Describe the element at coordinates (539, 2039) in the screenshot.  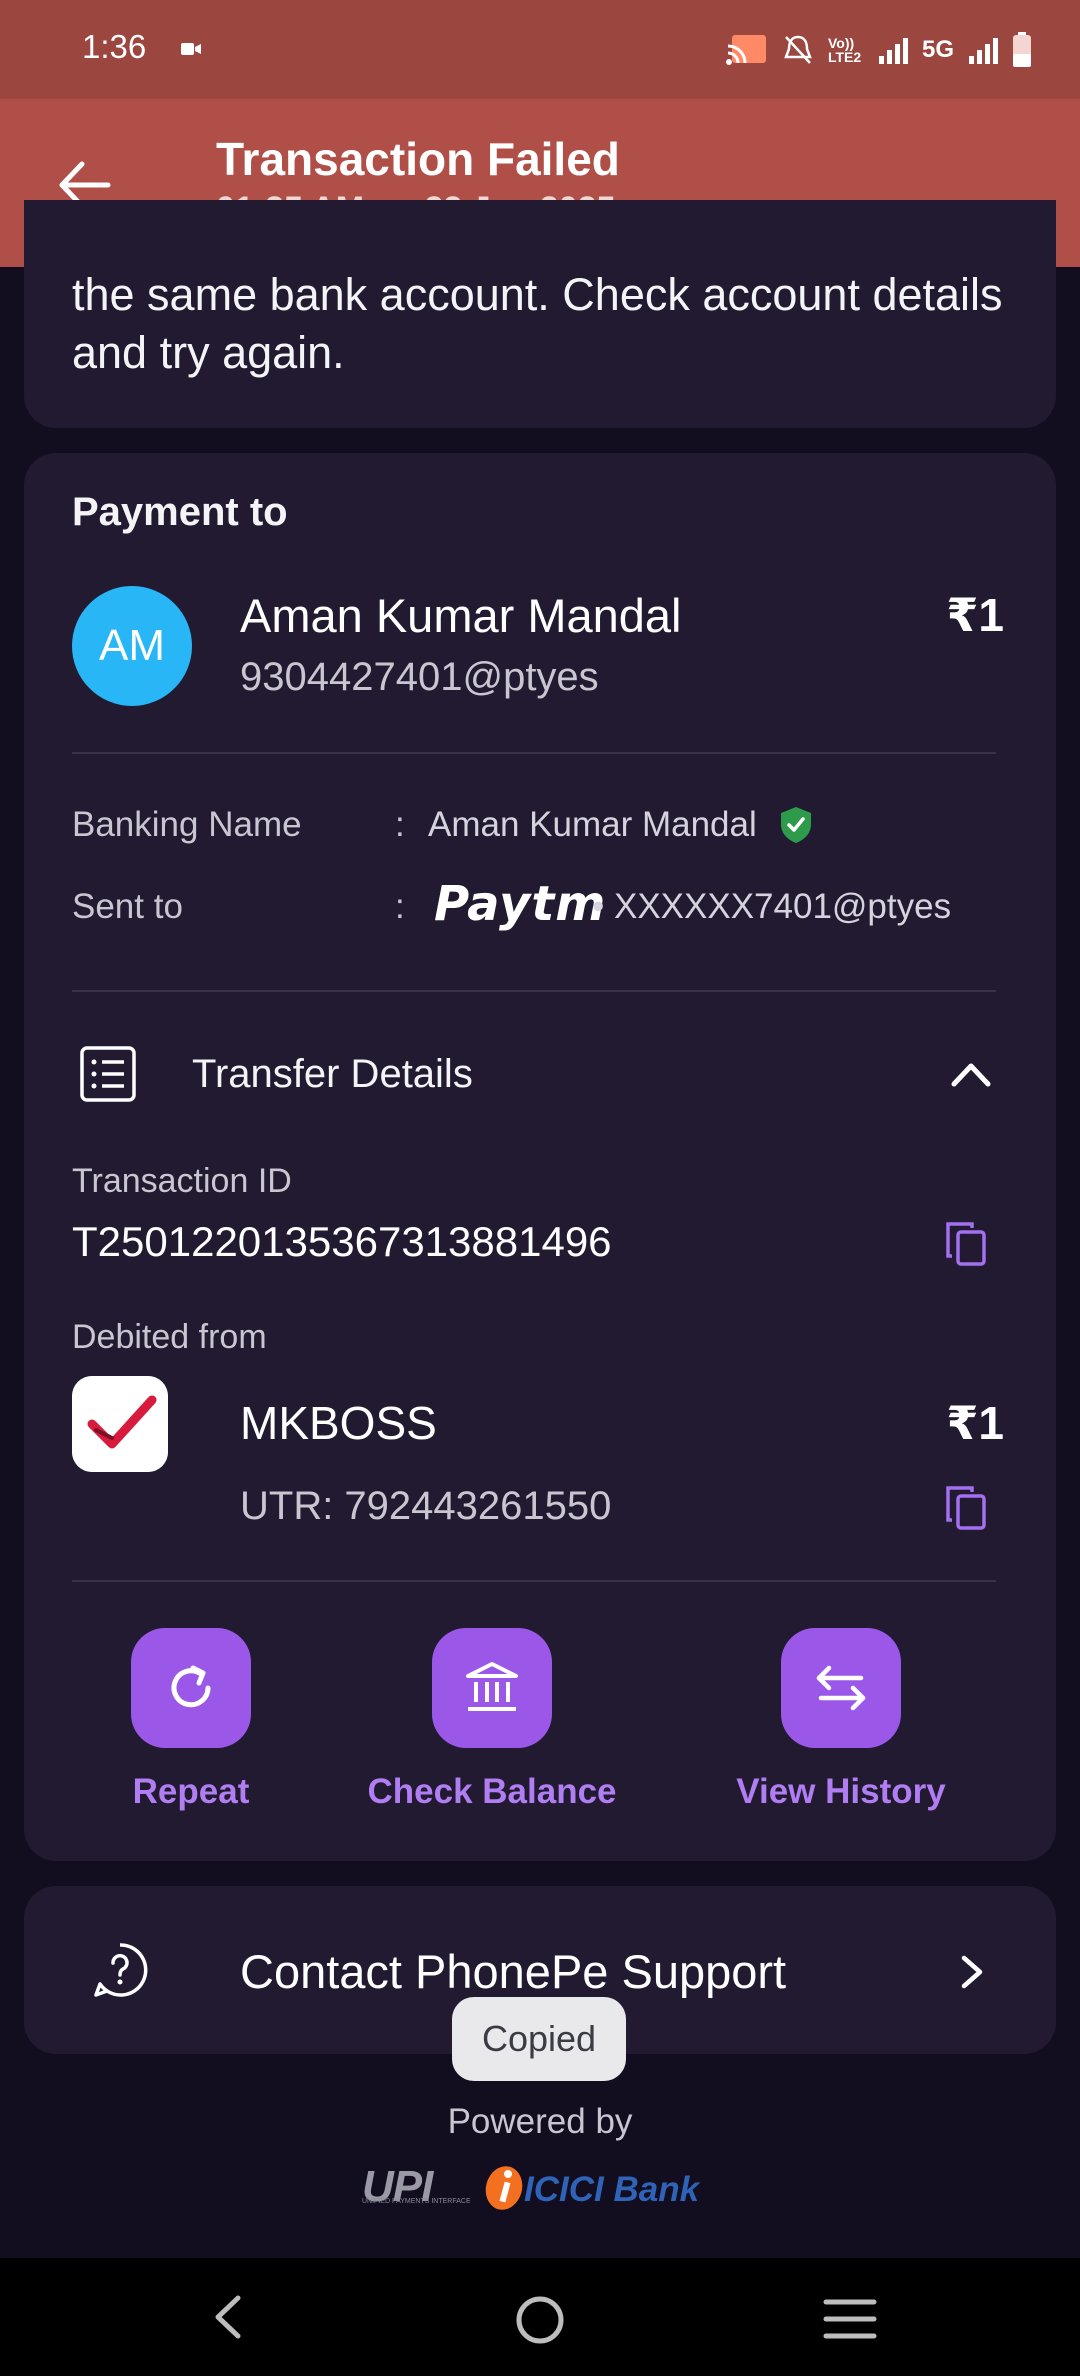
I see `copied-toast: Copied` at that location.